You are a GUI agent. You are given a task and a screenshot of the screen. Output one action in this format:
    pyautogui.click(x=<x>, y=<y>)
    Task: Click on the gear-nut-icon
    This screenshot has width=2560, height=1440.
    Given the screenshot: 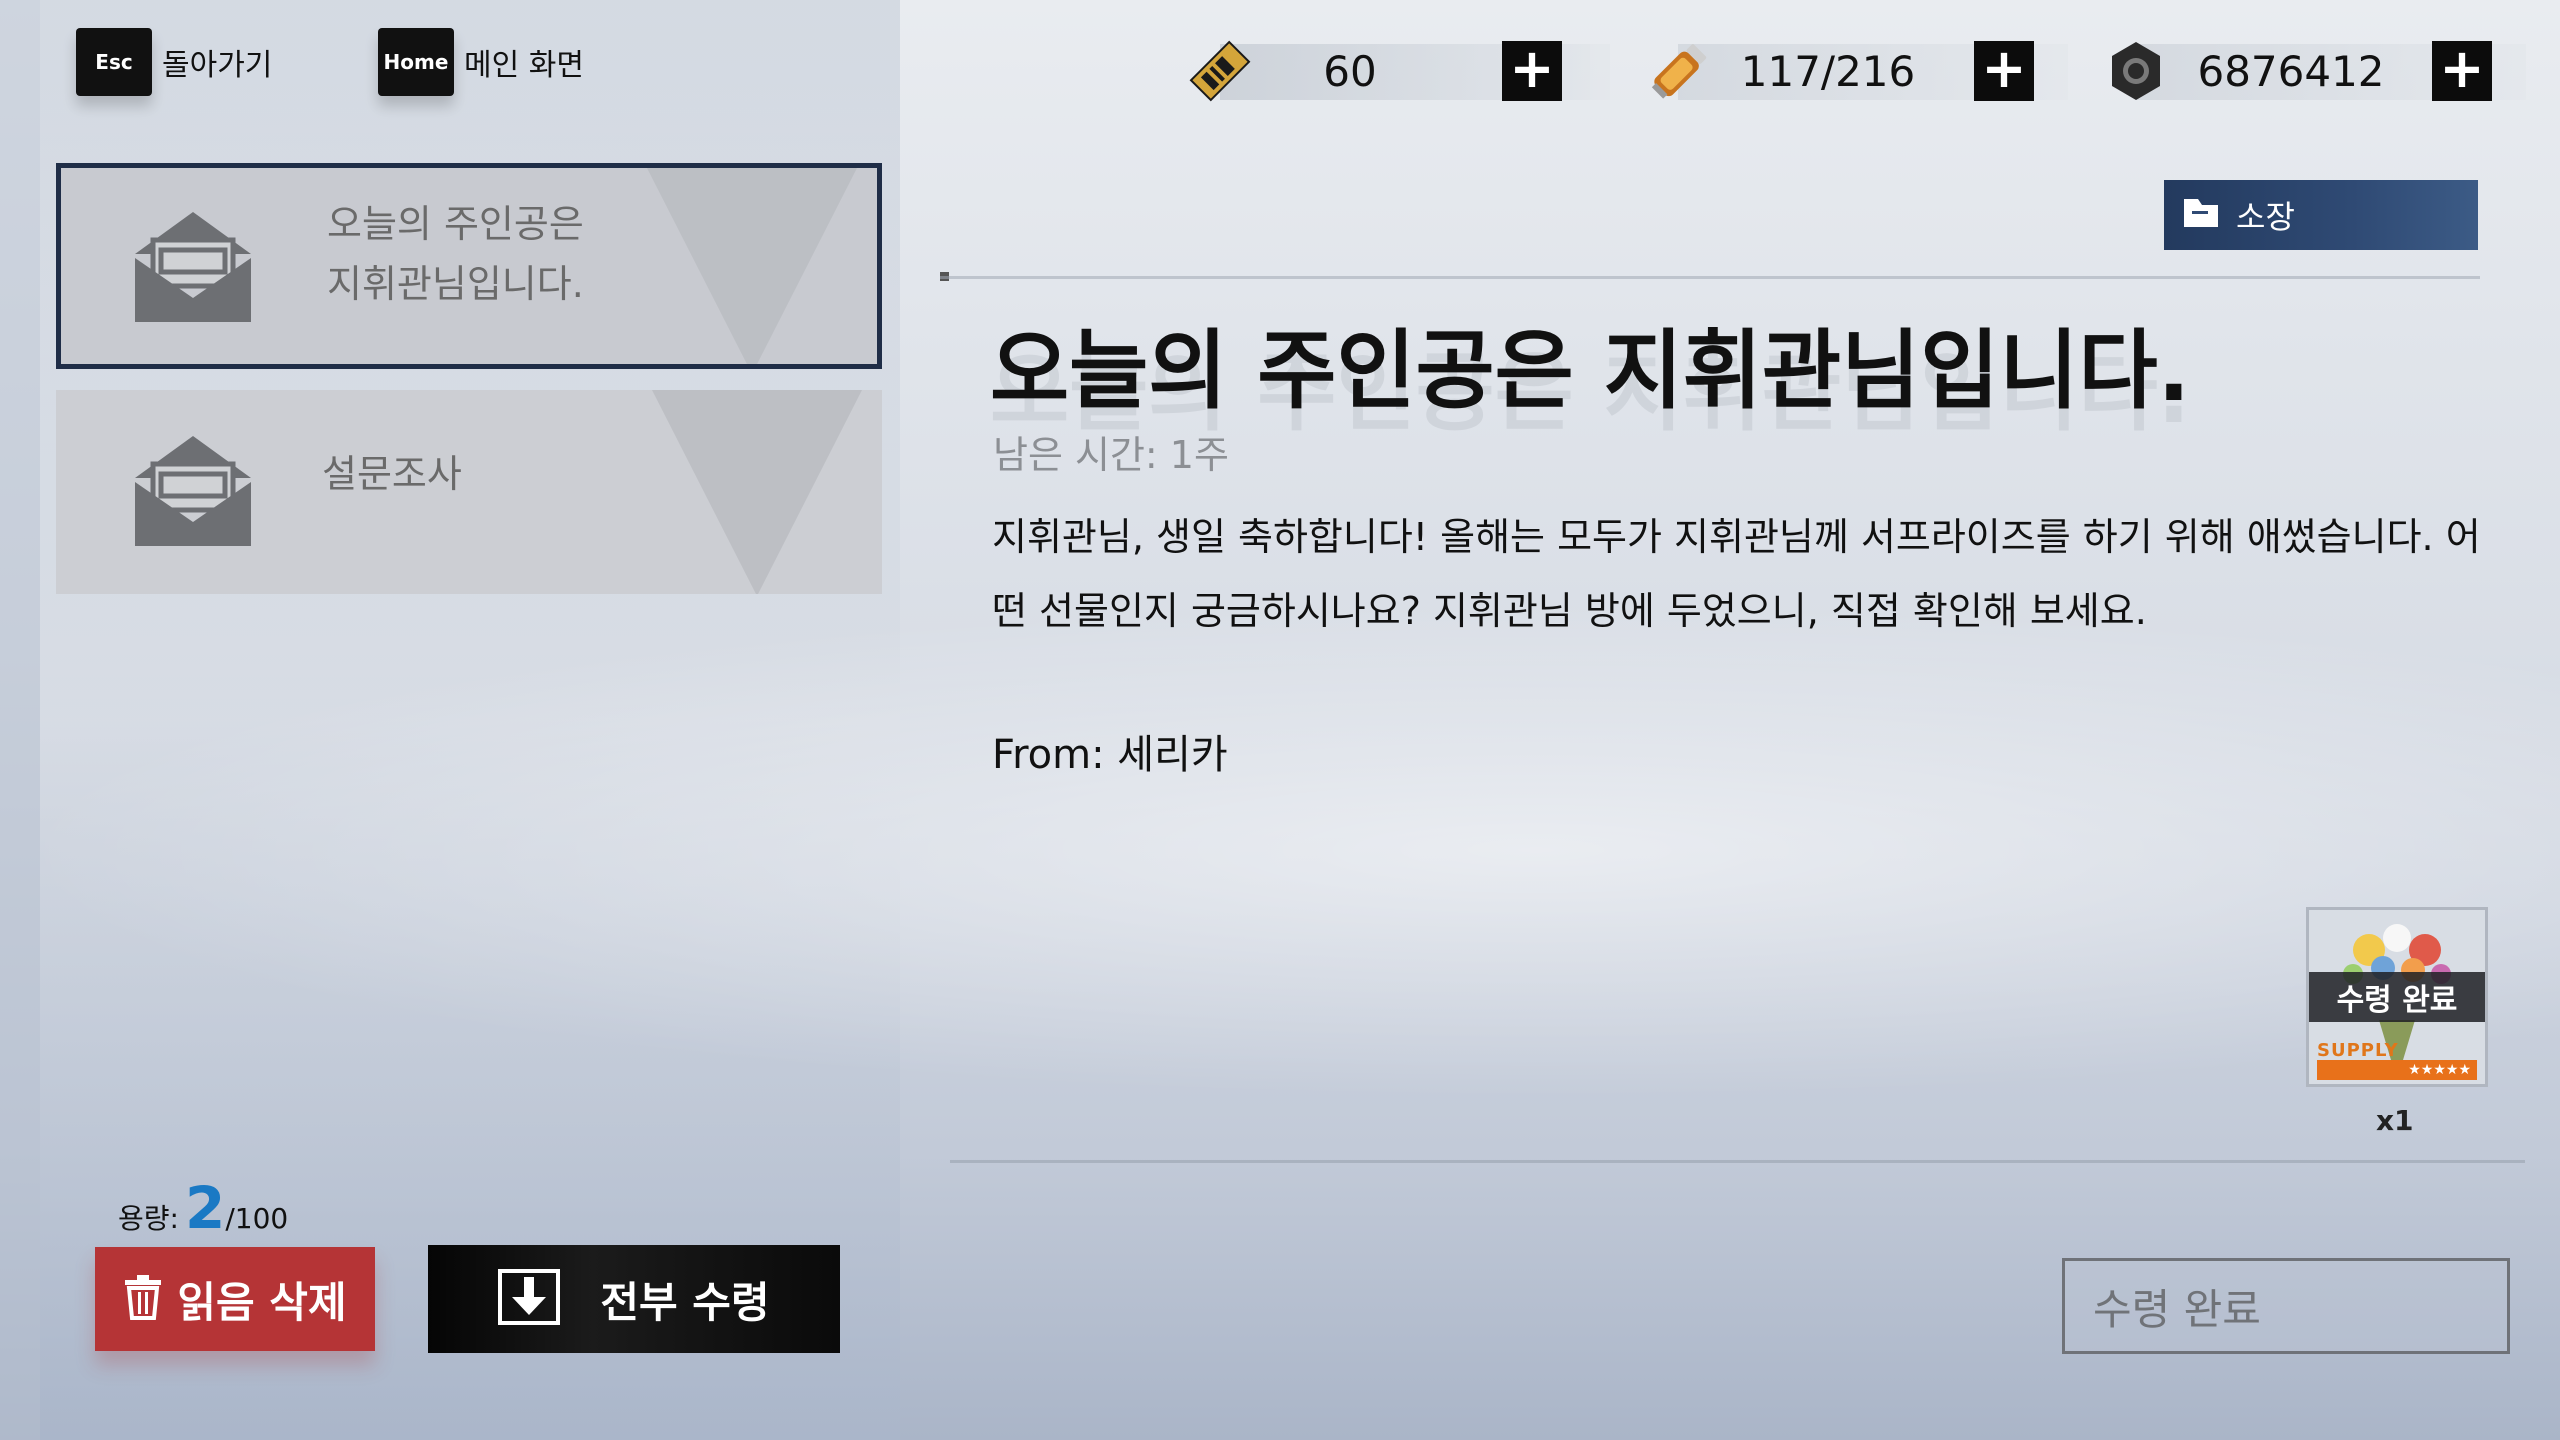 What is the action you would take?
    pyautogui.click(x=2136, y=71)
    